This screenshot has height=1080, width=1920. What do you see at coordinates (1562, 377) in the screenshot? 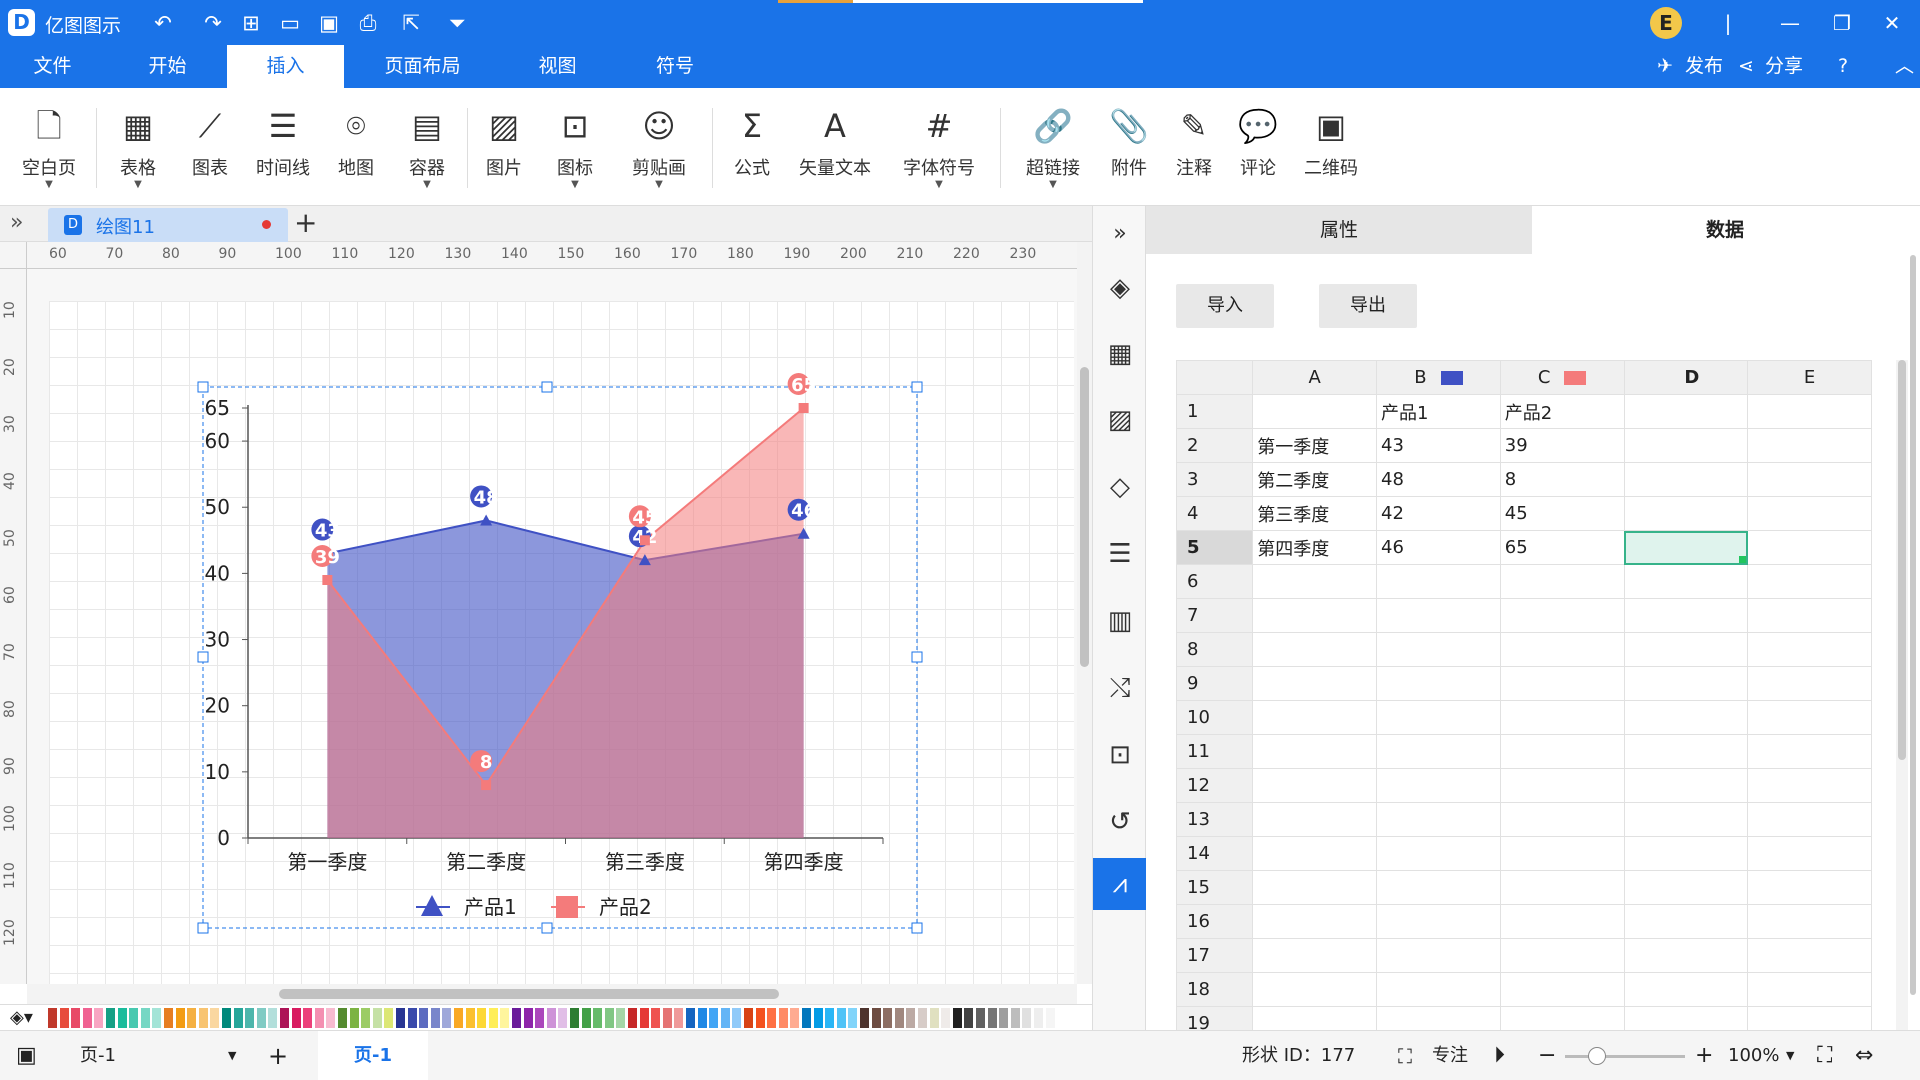
I see `column-header-c: C` at bounding box center [1562, 377].